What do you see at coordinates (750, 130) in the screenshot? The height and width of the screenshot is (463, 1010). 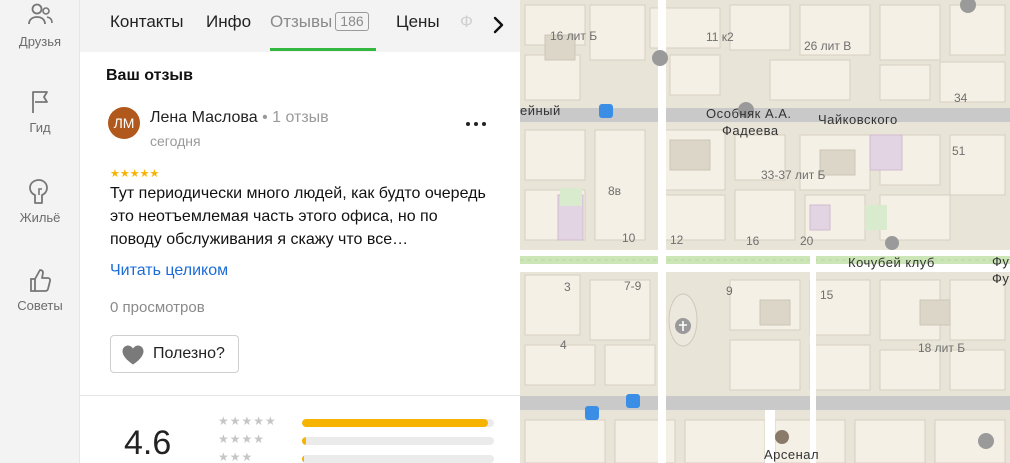 I see `map-label: Фадеева` at bounding box center [750, 130].